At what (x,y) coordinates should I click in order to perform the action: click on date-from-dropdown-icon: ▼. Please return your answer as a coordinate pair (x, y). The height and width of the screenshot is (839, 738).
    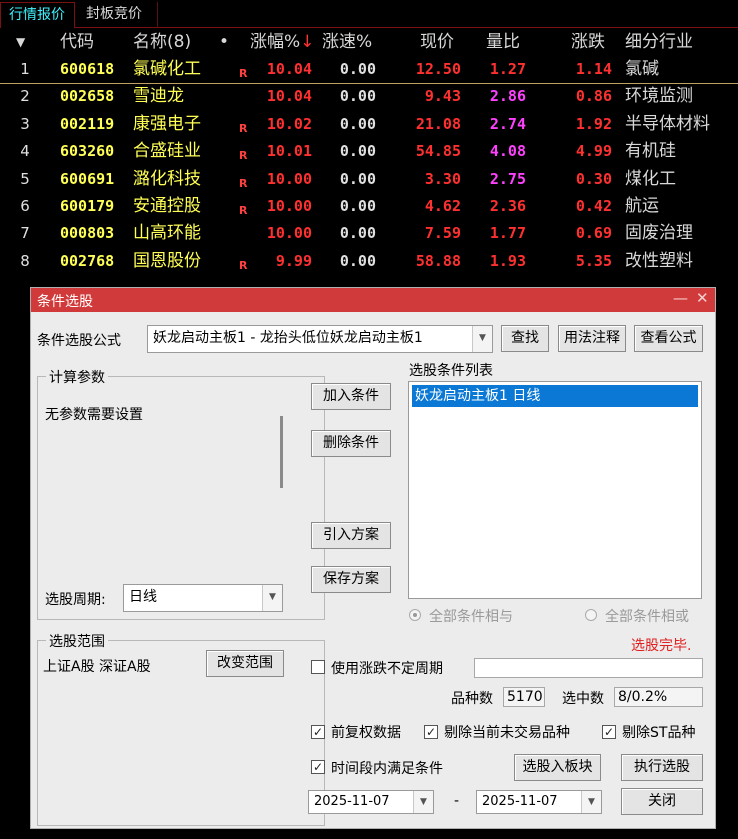
    Looking at the image, I should click on (423, 802).